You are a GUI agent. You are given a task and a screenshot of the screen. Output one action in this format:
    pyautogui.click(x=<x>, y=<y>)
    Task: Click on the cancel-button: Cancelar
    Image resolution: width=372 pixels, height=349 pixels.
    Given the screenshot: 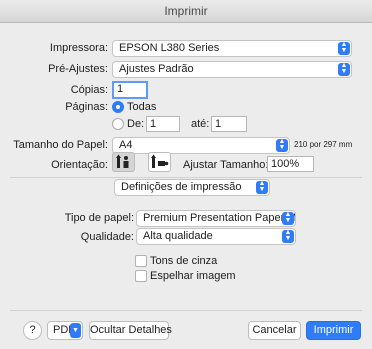 What is the action you would take?
    pyautogui.click(x=274, y=330)
    